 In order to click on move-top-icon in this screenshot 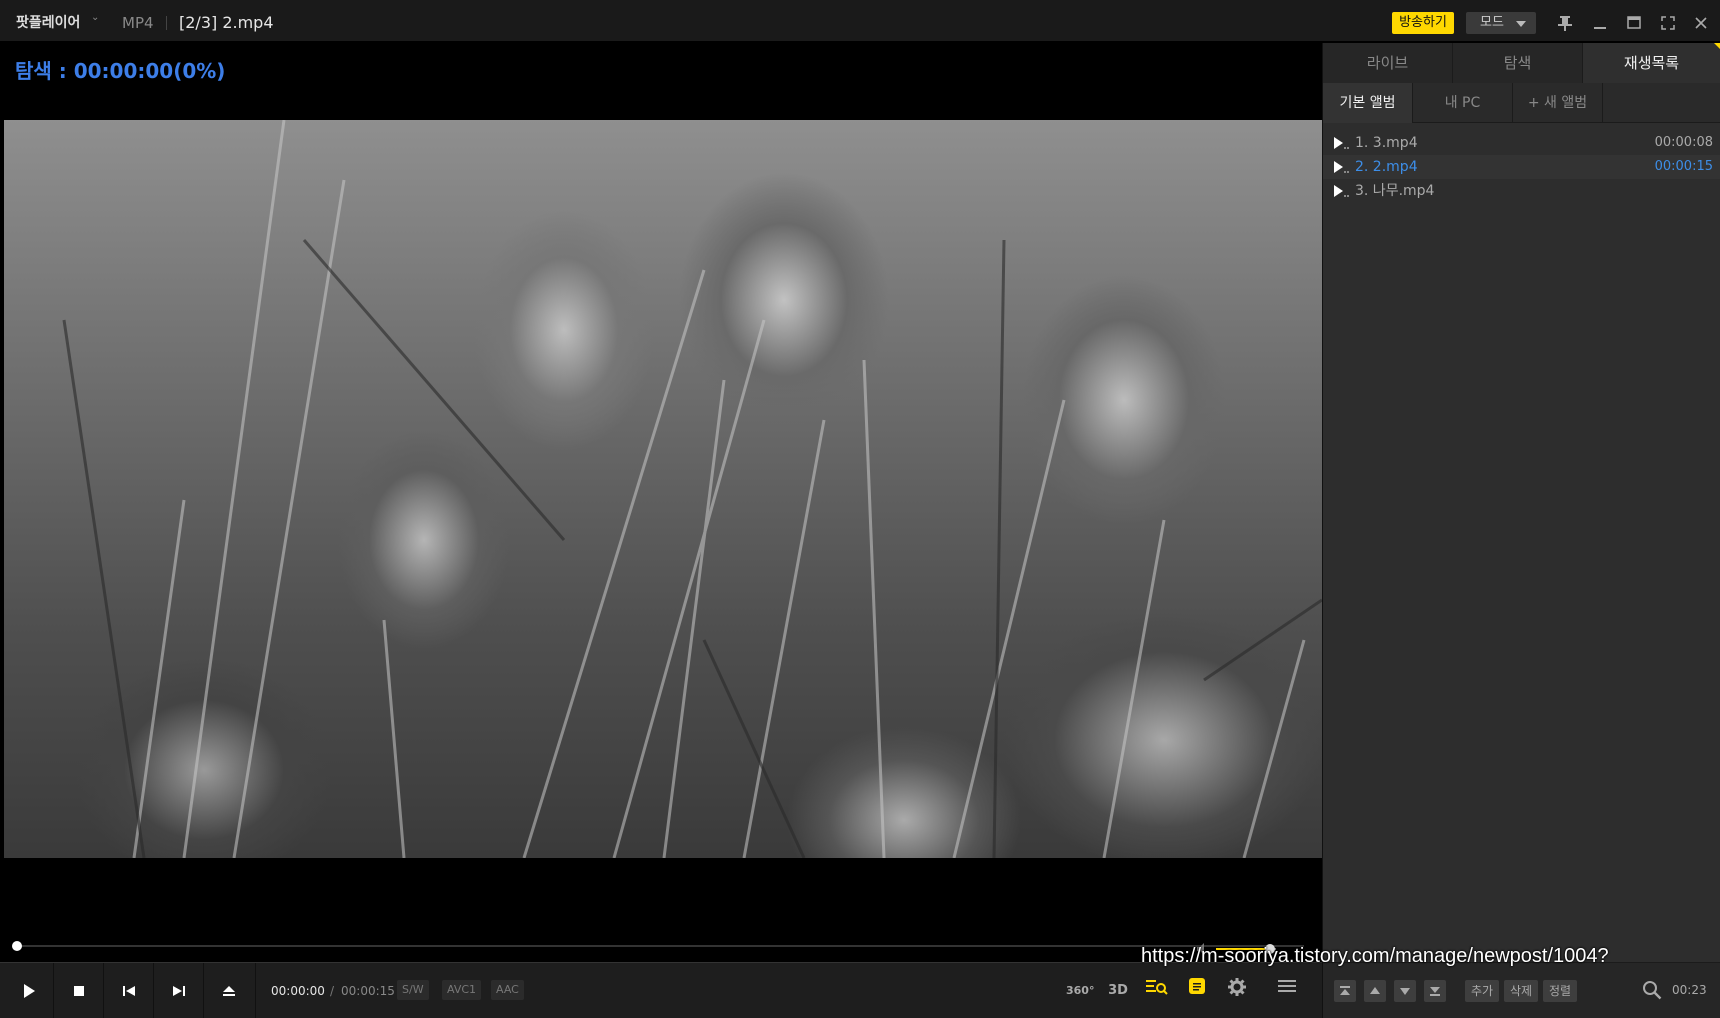, I will do `click(1345, 990)`.